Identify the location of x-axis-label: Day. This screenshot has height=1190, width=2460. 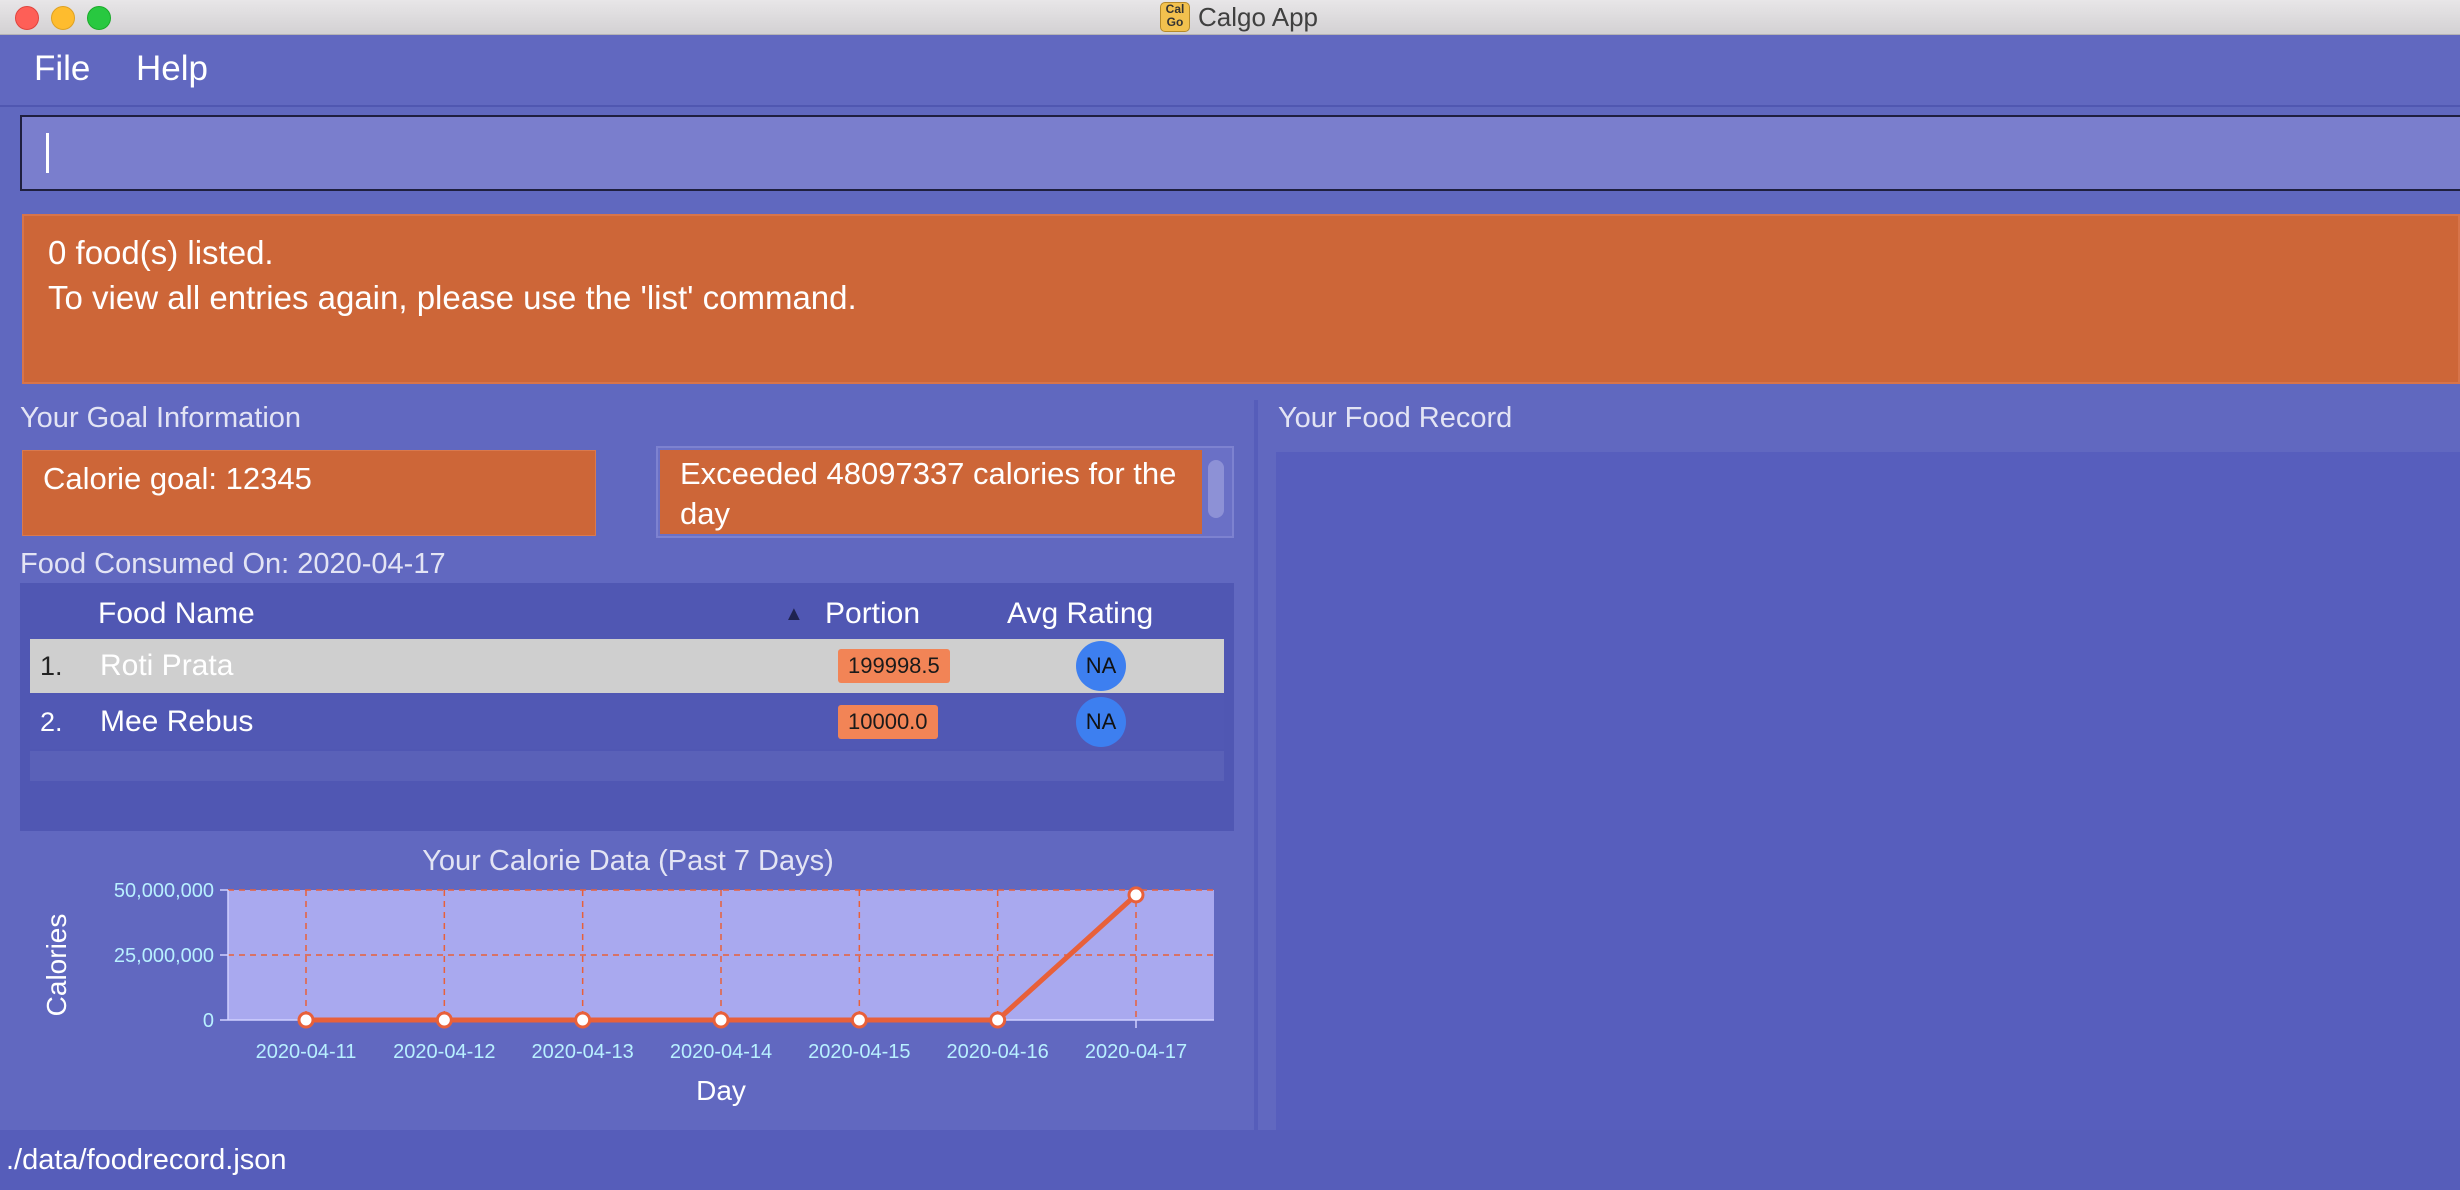
(721, 1090).